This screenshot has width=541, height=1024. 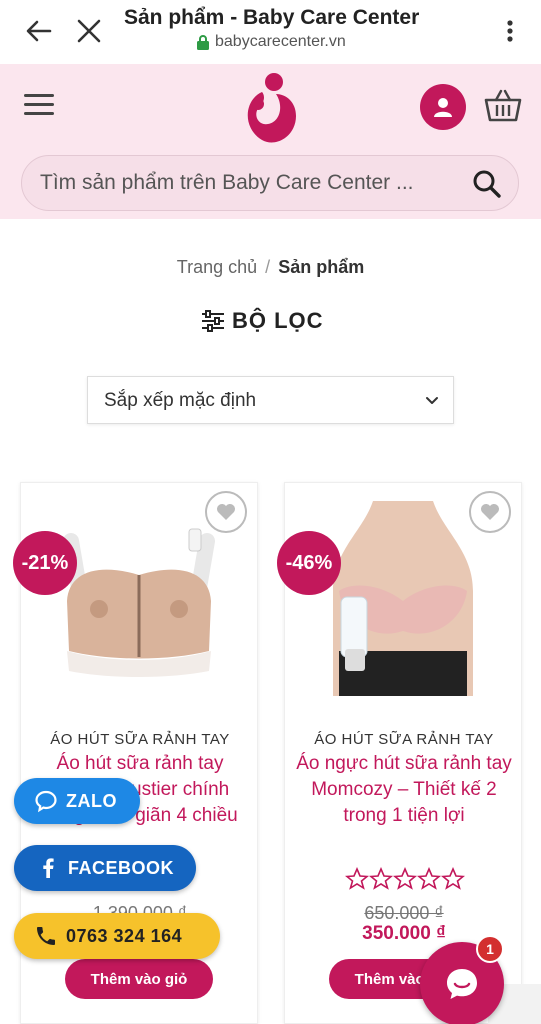 I want to click on lock-icon, so click(x=203, y=42).